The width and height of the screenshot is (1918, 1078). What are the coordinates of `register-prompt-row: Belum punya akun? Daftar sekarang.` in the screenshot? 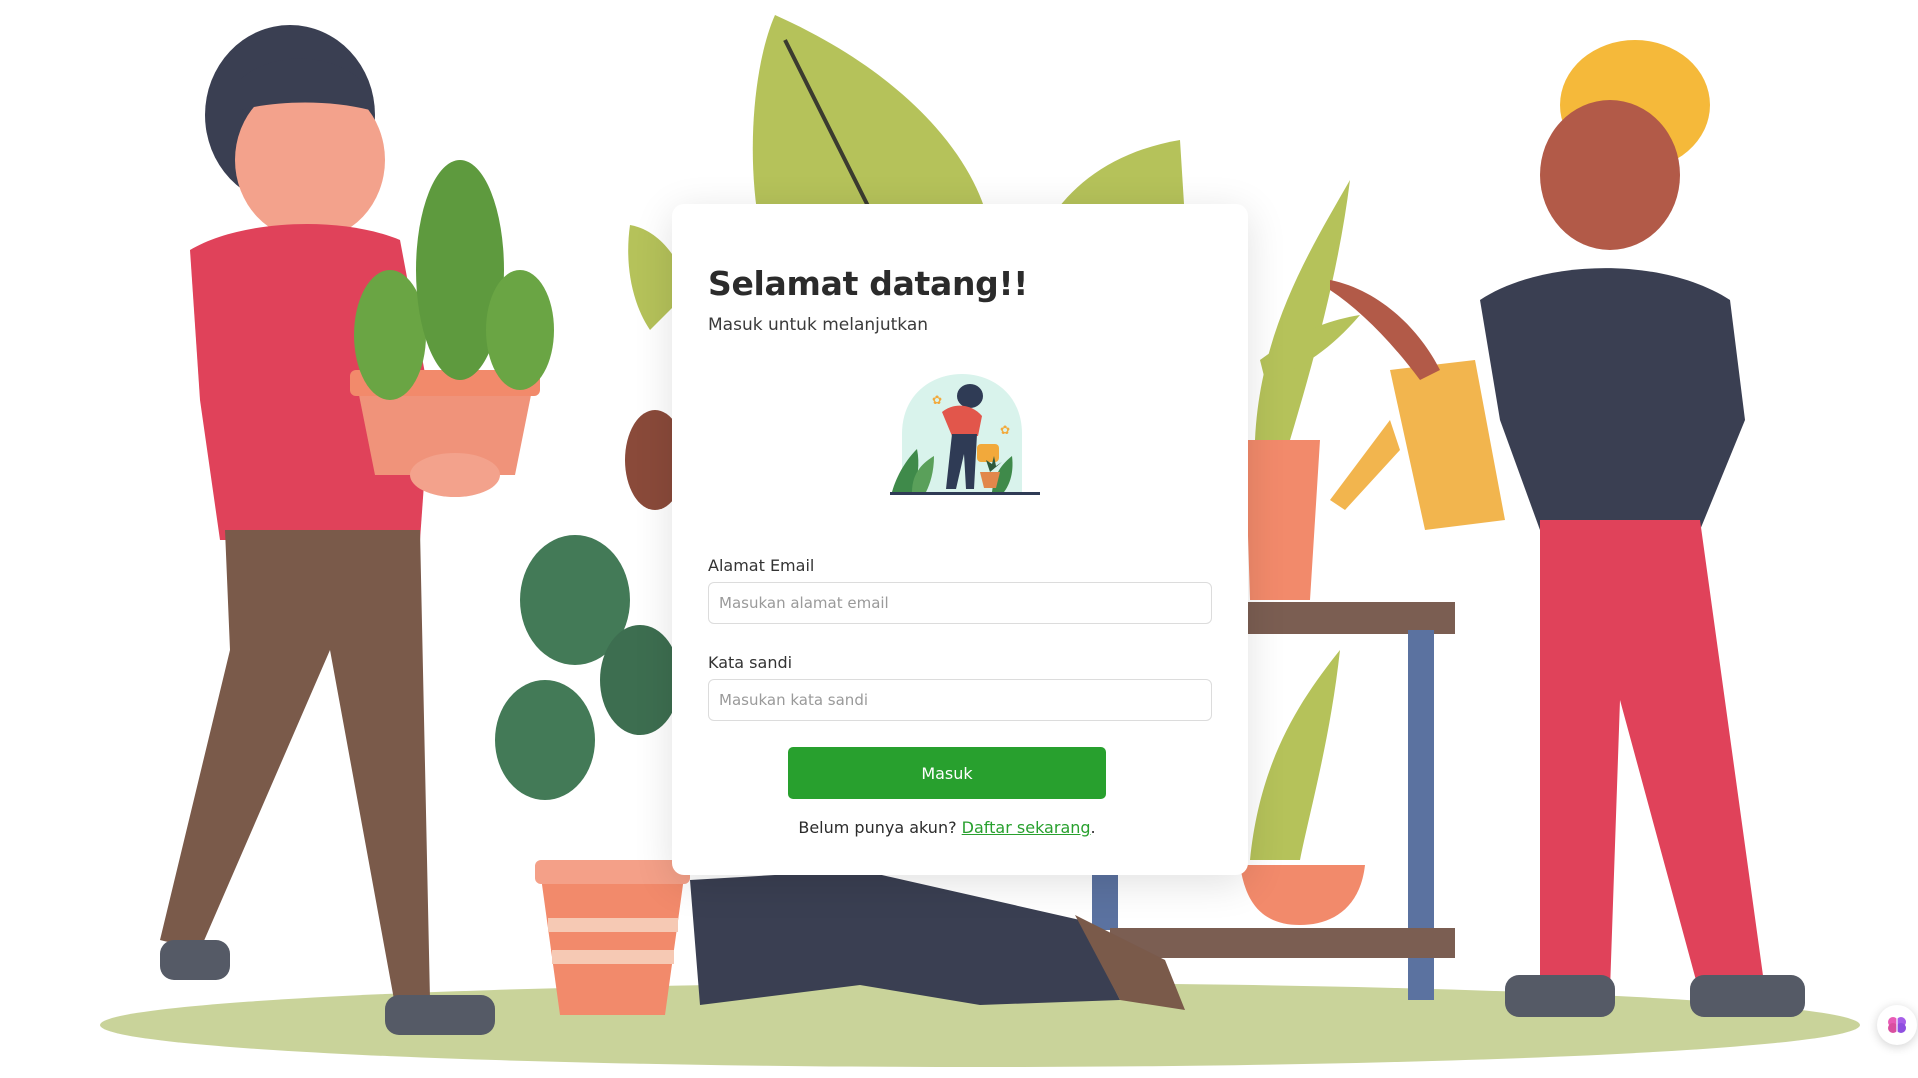 It's located at (947, 827).